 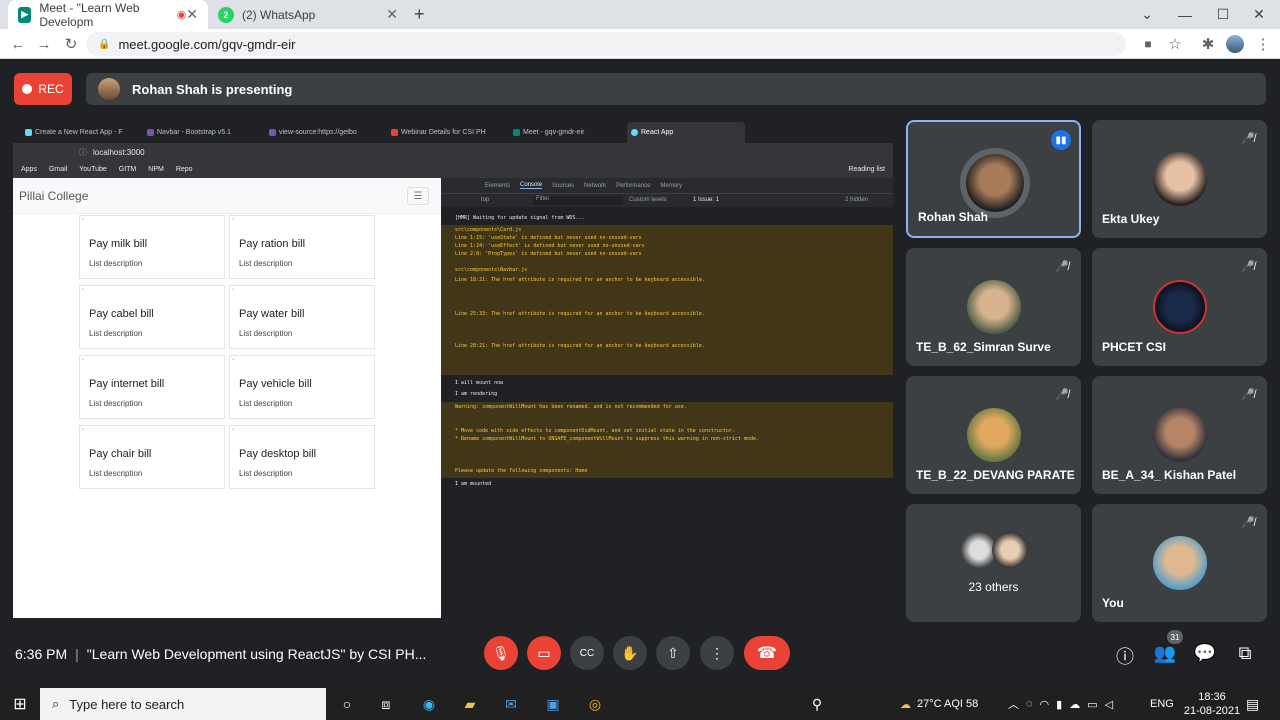 What do you see at coordinates (183, 704) in the screenshot?
I see `taskbar-search: ⌕ Type here to search` at bounding box center [183, 704].